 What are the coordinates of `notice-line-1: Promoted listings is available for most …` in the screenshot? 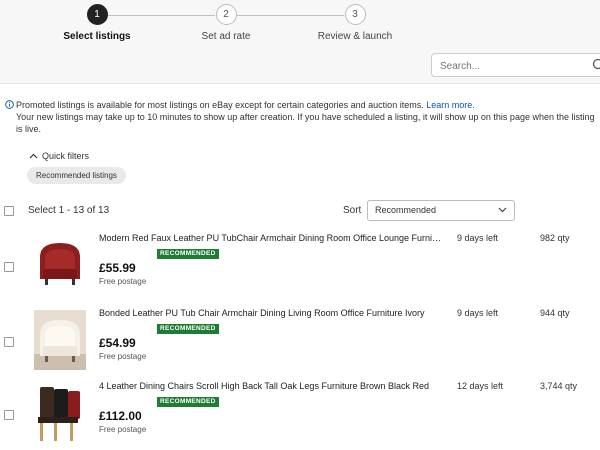 It's located at (220, 105).